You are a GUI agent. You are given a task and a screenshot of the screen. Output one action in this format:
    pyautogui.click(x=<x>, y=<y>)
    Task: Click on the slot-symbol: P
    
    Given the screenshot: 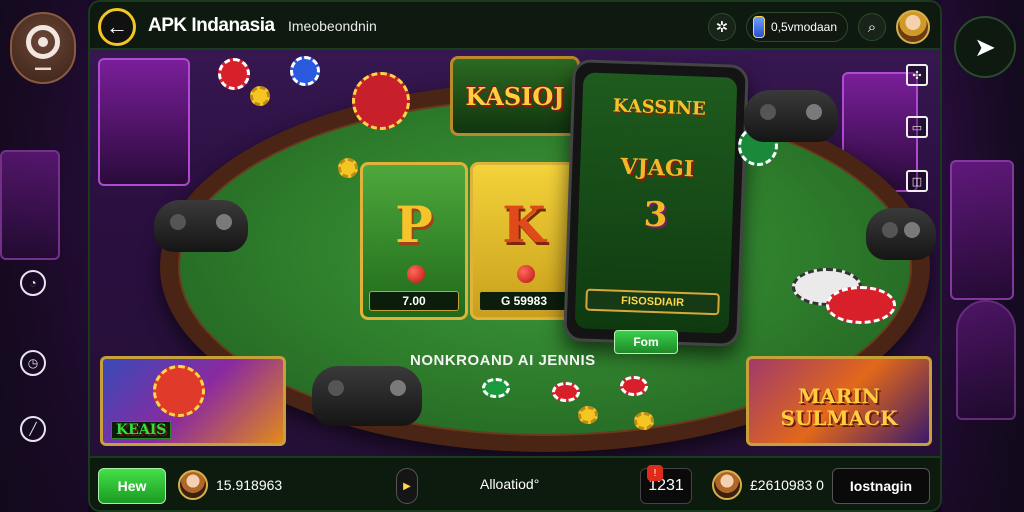 What is the action you would take?
    pyautogui.click(x=414, y=224)
    